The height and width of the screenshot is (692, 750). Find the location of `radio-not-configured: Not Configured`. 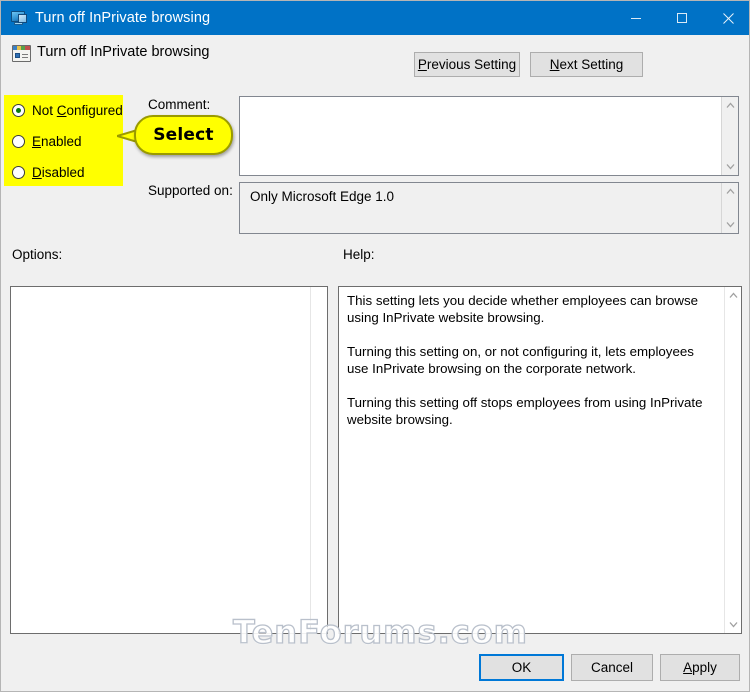

radio-not-configured: Not Configured is located at coordinates (67, 110).